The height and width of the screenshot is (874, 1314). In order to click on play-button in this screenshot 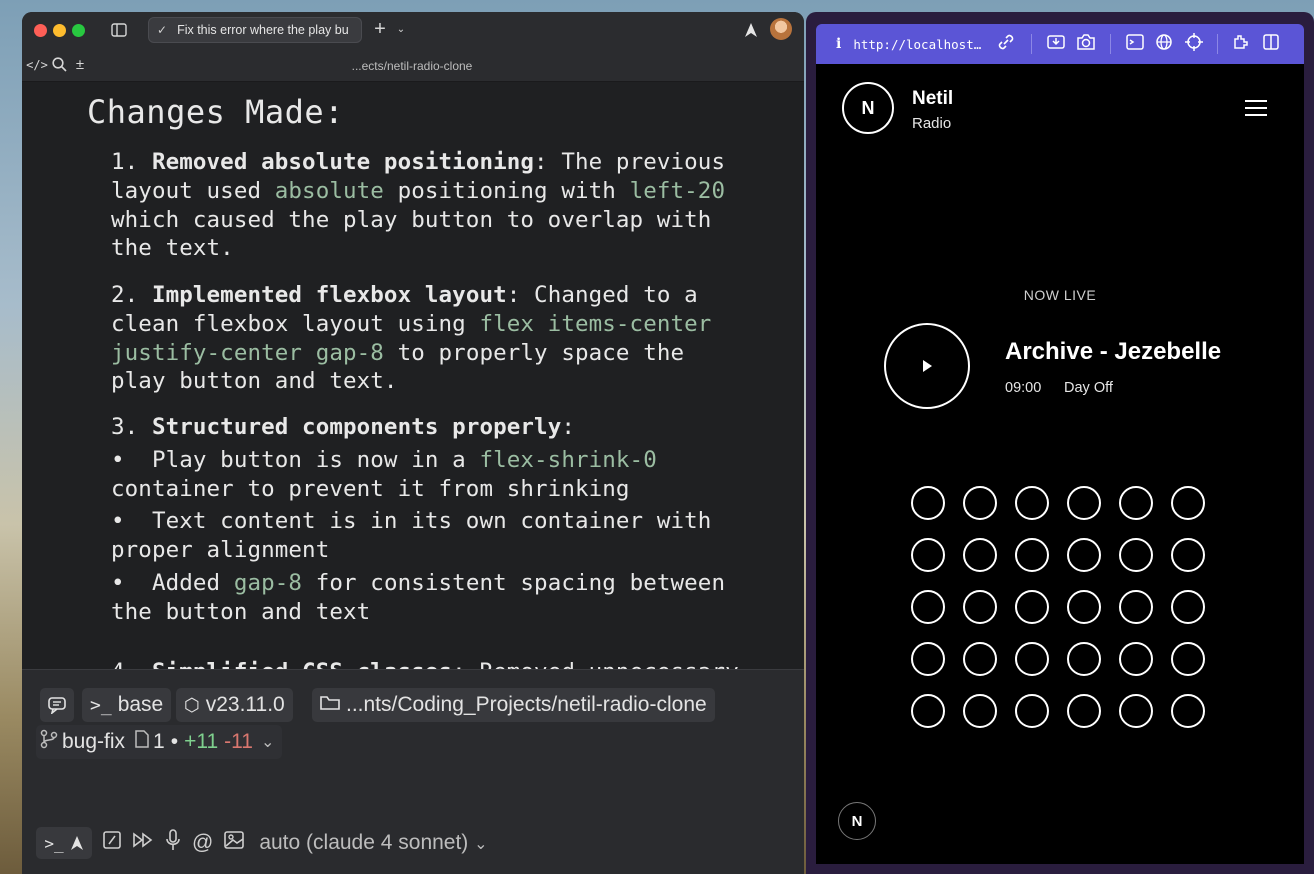, I will do `click(927, 366)`.